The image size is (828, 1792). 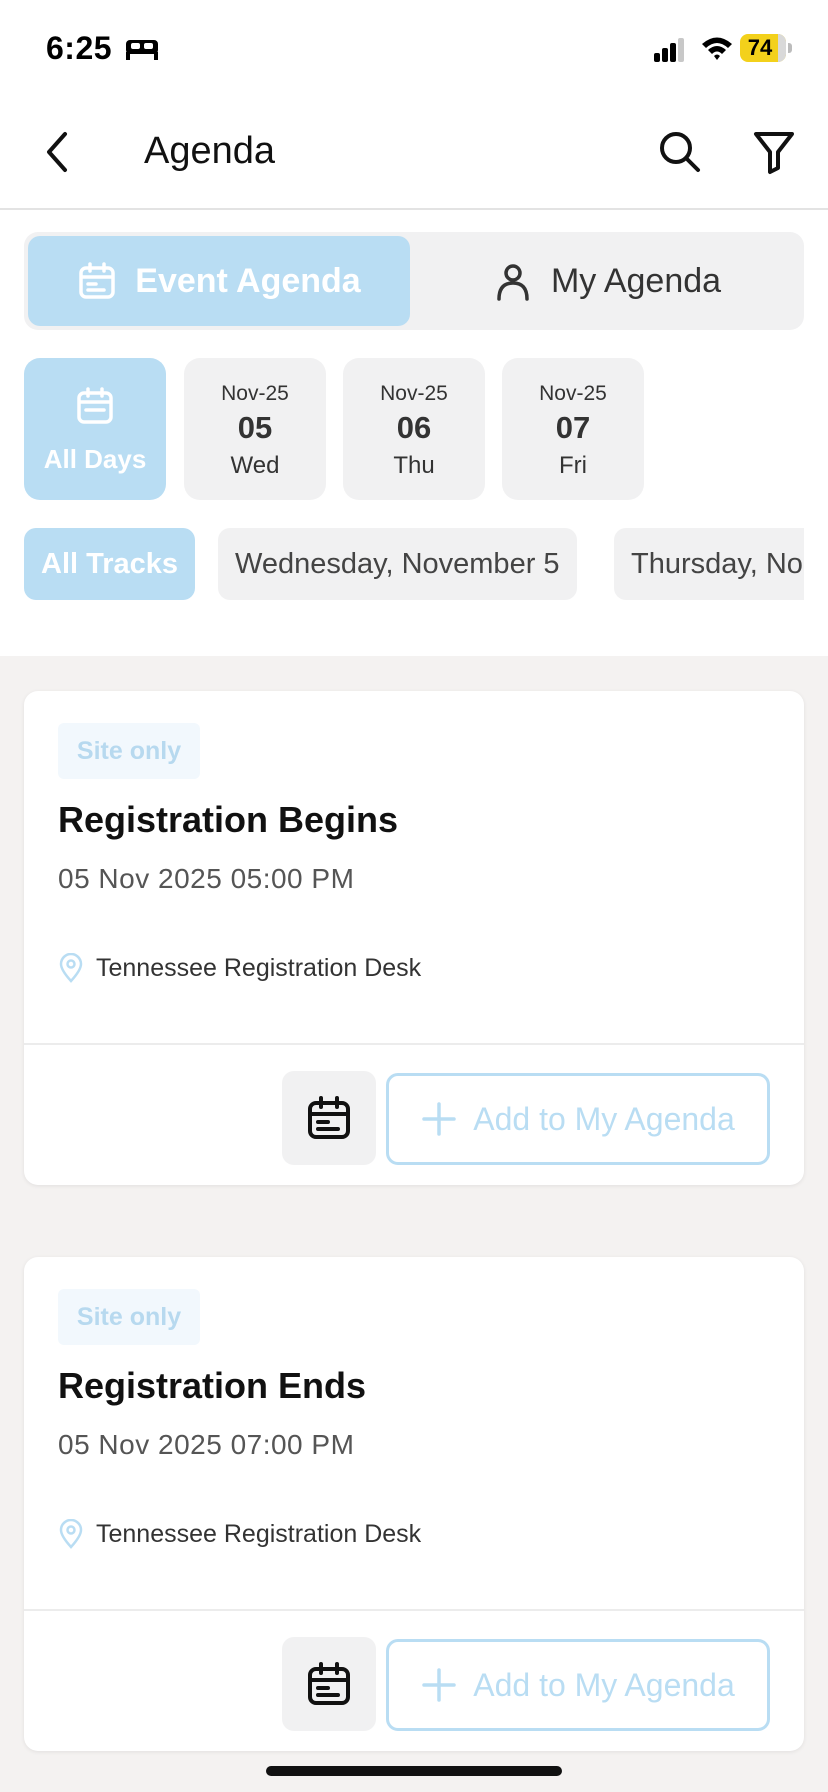 What do you see at coordinates (255, 465) in the screenshot?
I see `day-weekday: Wed` at bounding box center [255, 465].